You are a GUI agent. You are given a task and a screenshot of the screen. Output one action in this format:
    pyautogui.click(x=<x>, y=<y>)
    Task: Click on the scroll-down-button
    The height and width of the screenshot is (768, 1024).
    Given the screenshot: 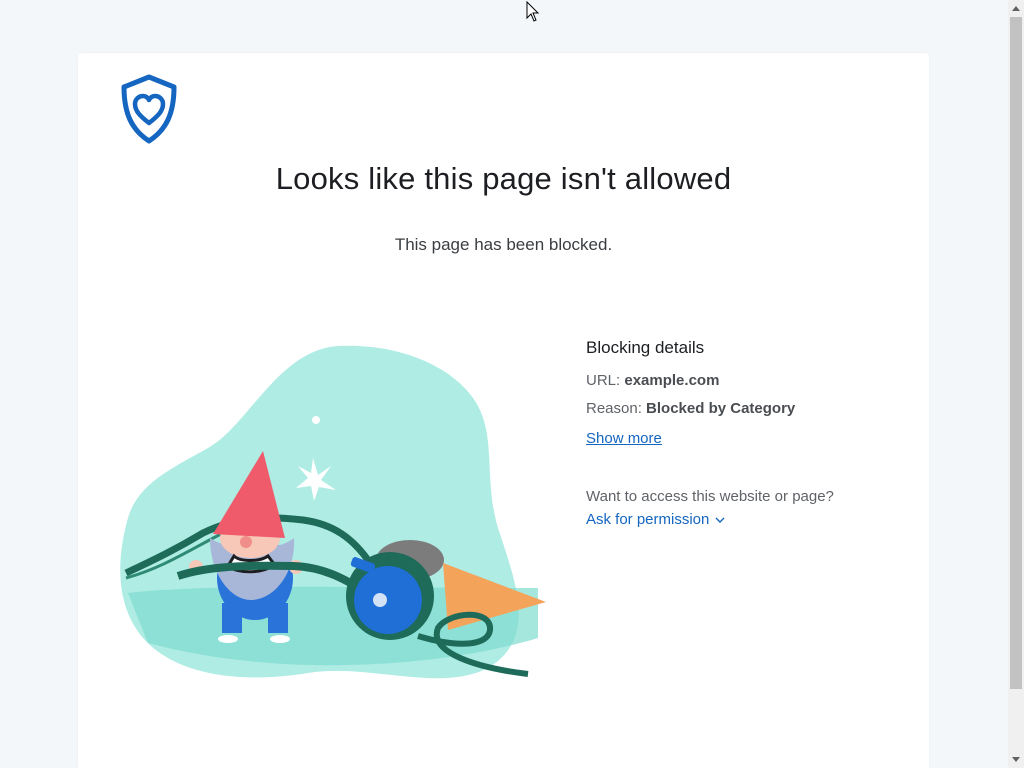 What is the action you would take?
    pyautogui.click(x=1016, y=760)
    